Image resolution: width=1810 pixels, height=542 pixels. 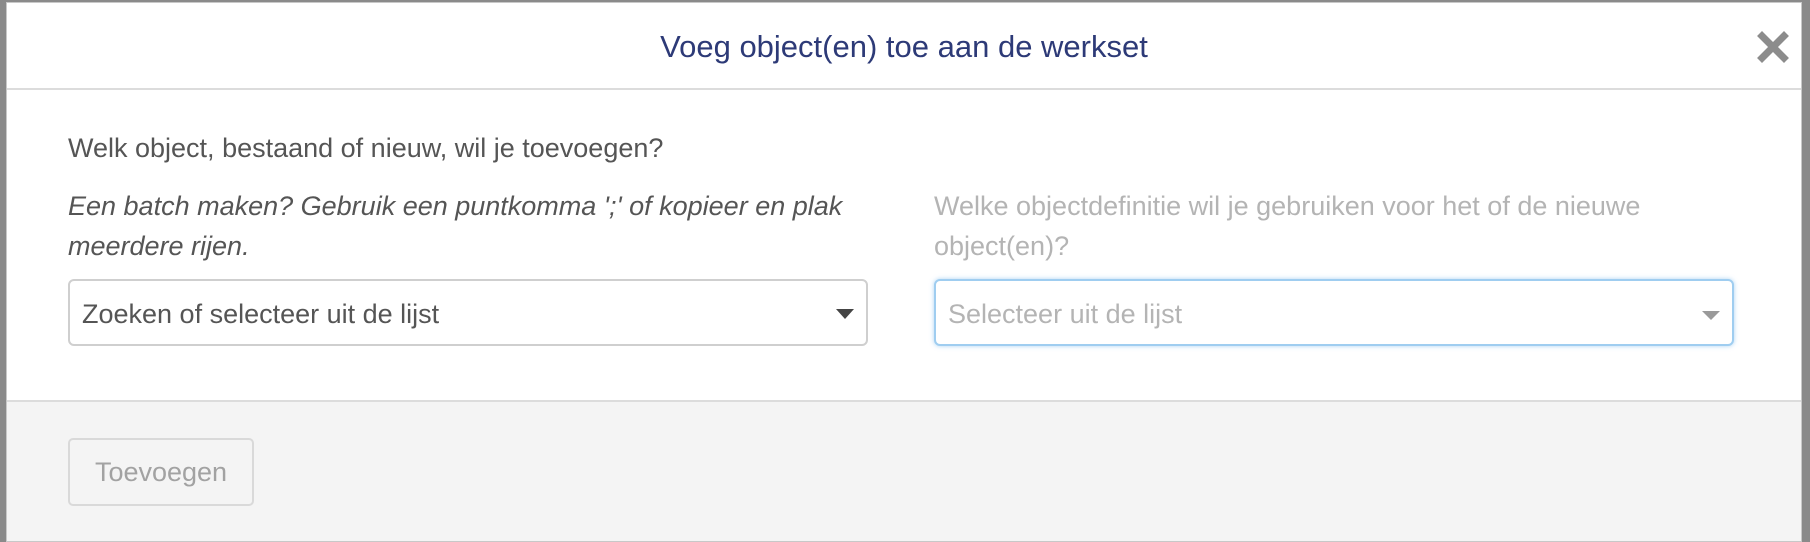 What do you see at coordinates (161, 472) in the screenshot?
I see `add-button: Toevoegen` at bounding box center [161, 472].